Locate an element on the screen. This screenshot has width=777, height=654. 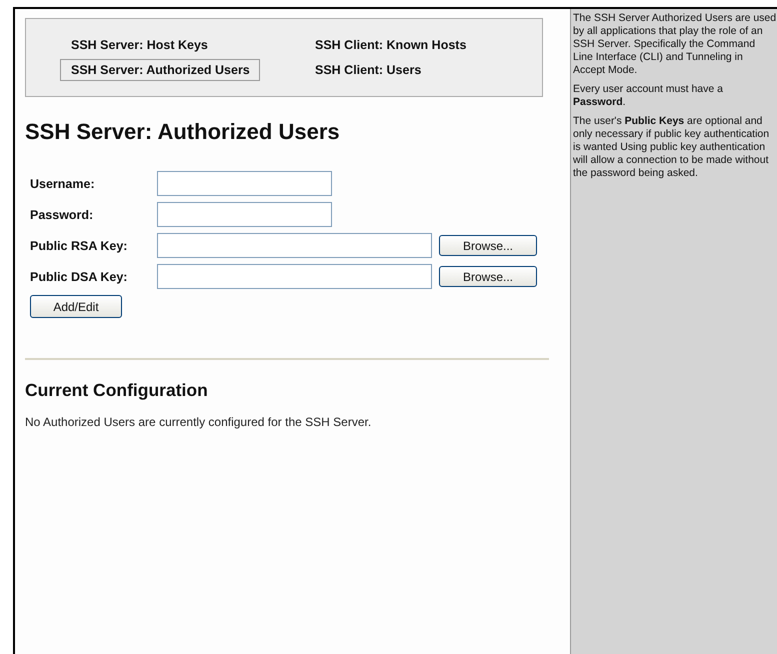
field-label: Public RSA Key: is located at coordinates (79, 245).